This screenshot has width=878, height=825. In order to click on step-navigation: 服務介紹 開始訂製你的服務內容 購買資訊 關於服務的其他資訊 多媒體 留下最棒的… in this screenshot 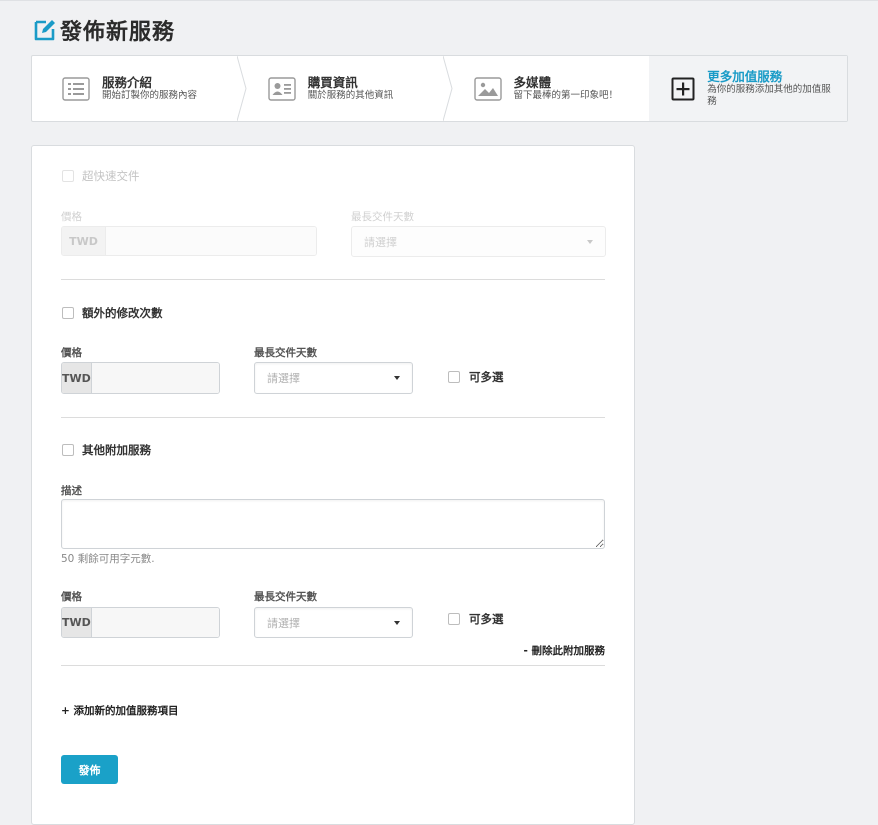, I will do `click(439, 88)`.